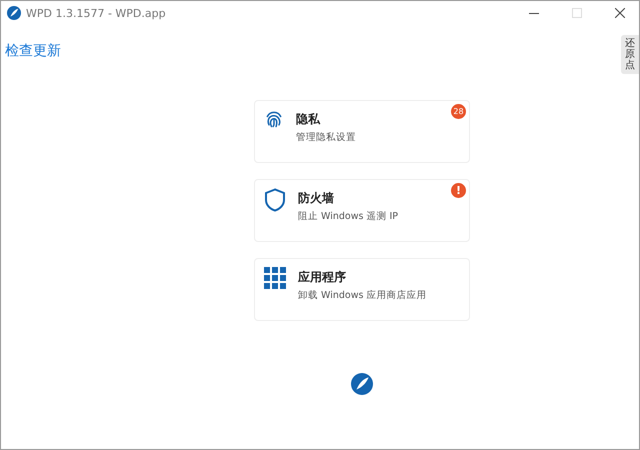  What do you see at coordinates (458, 190) in the screenshot?
I see `alert-badge: !` at bounding box center [458, 190].